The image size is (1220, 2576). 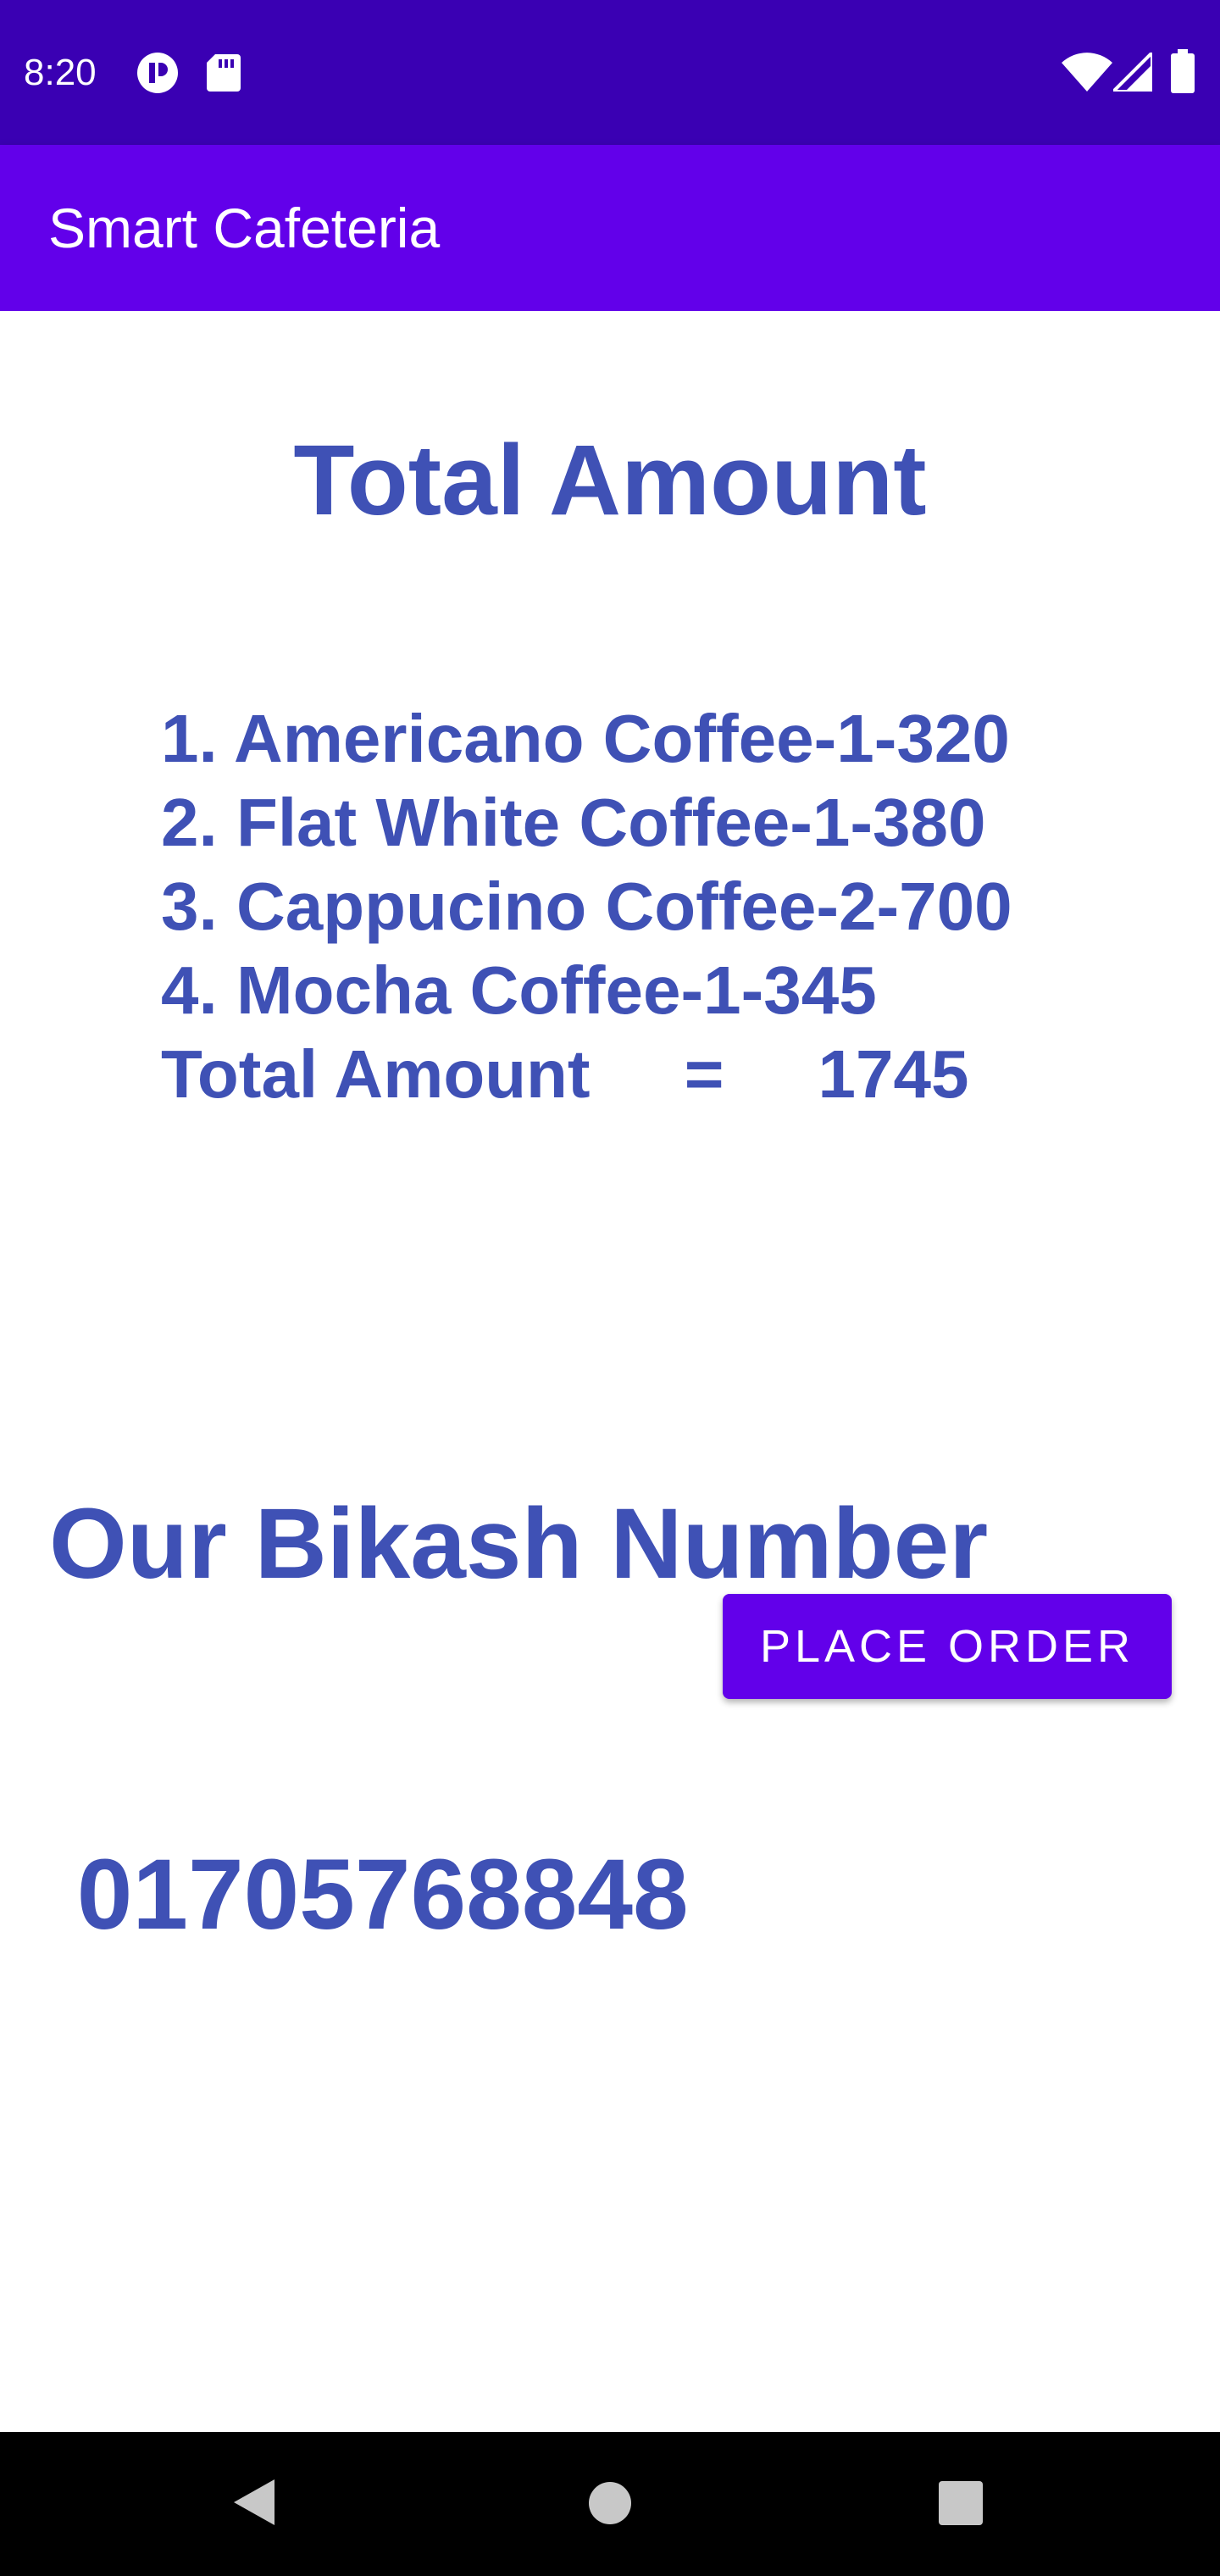 I want to click on app-notification-icon, so click(x=158, y=75).